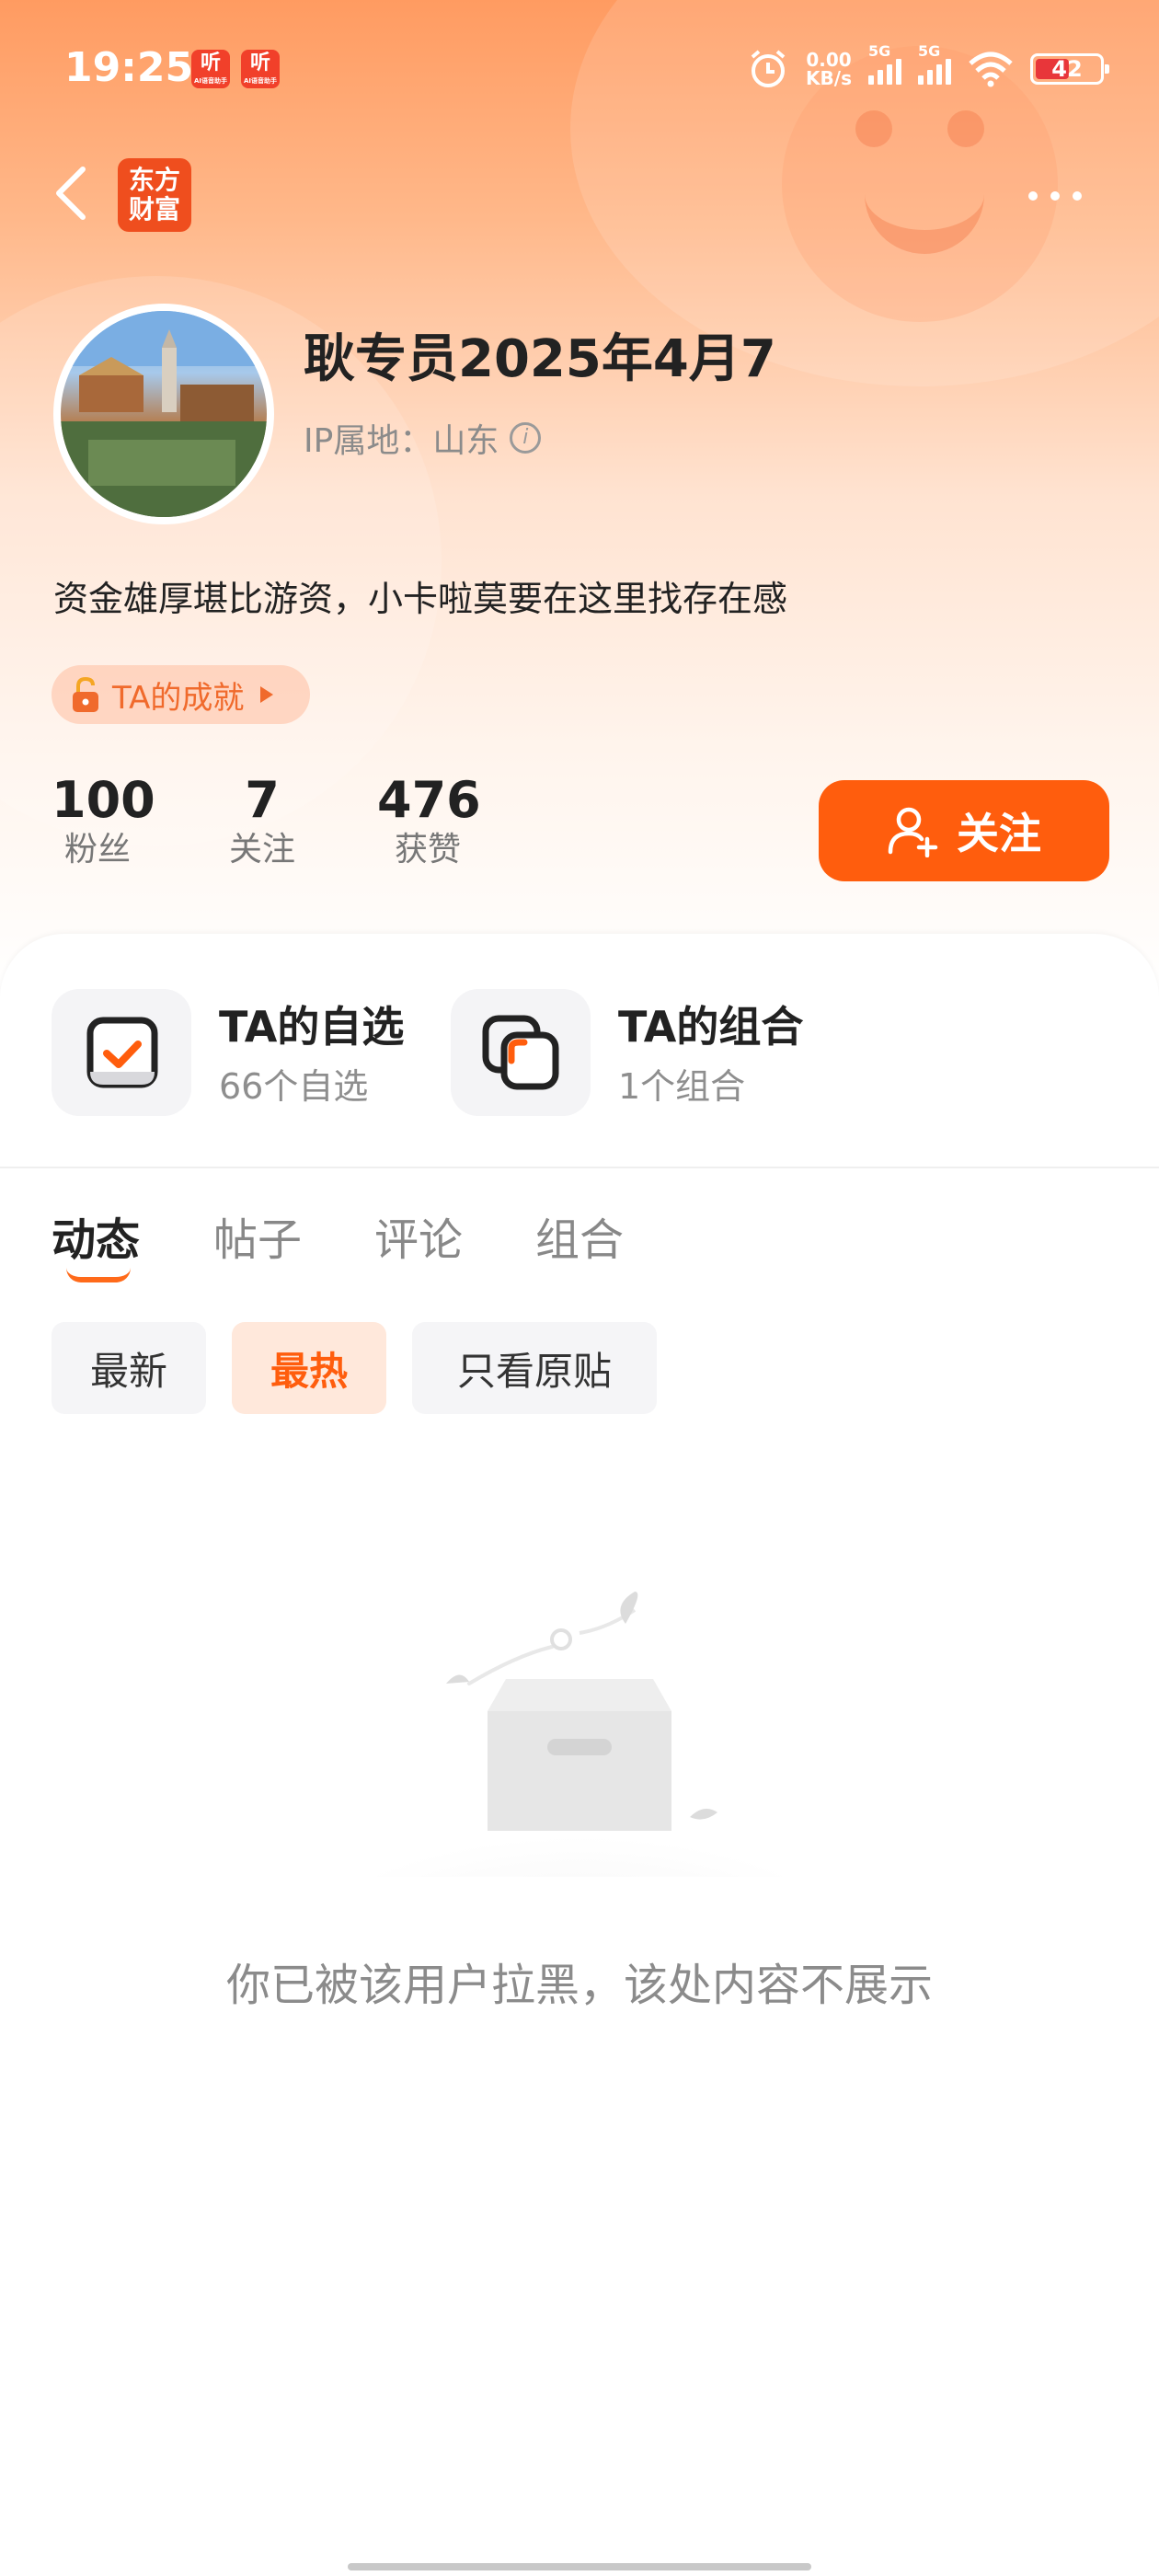 This screenshot has width=1159, height=2576. Describe the element at coordinates (579, 2566) in the screenshot. I see `home-indicator` at that location.